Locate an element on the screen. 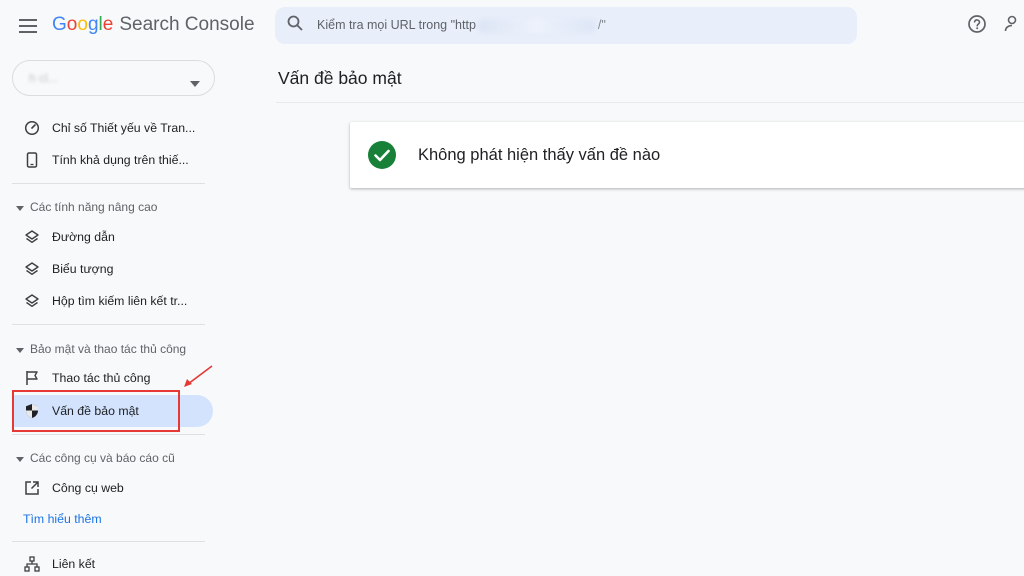 This screenshot has height=576, width=1024. smartphone-icon is located at coordinates (32, 160).